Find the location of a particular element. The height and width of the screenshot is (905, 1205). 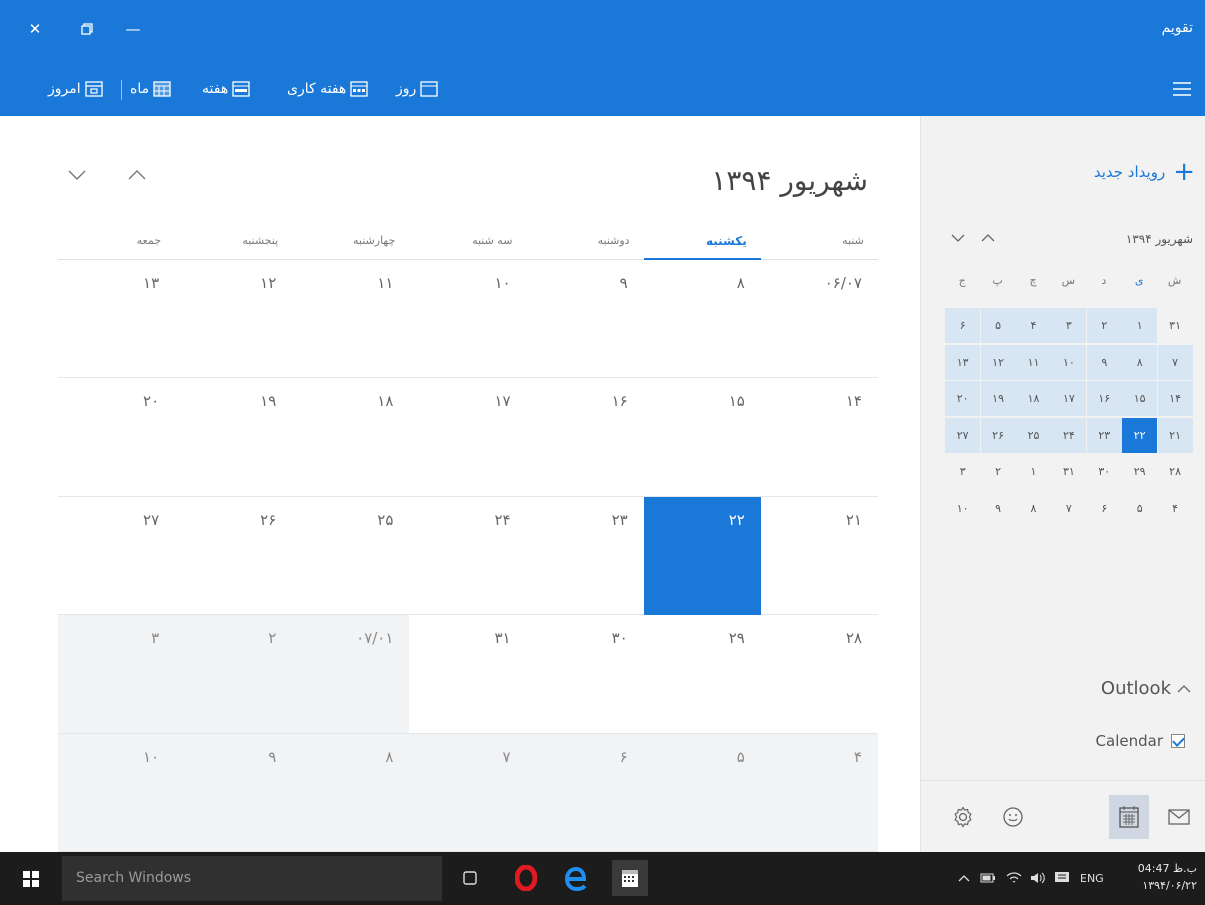

mini-day: ۲۱ is located at coordinates (1175, 435).